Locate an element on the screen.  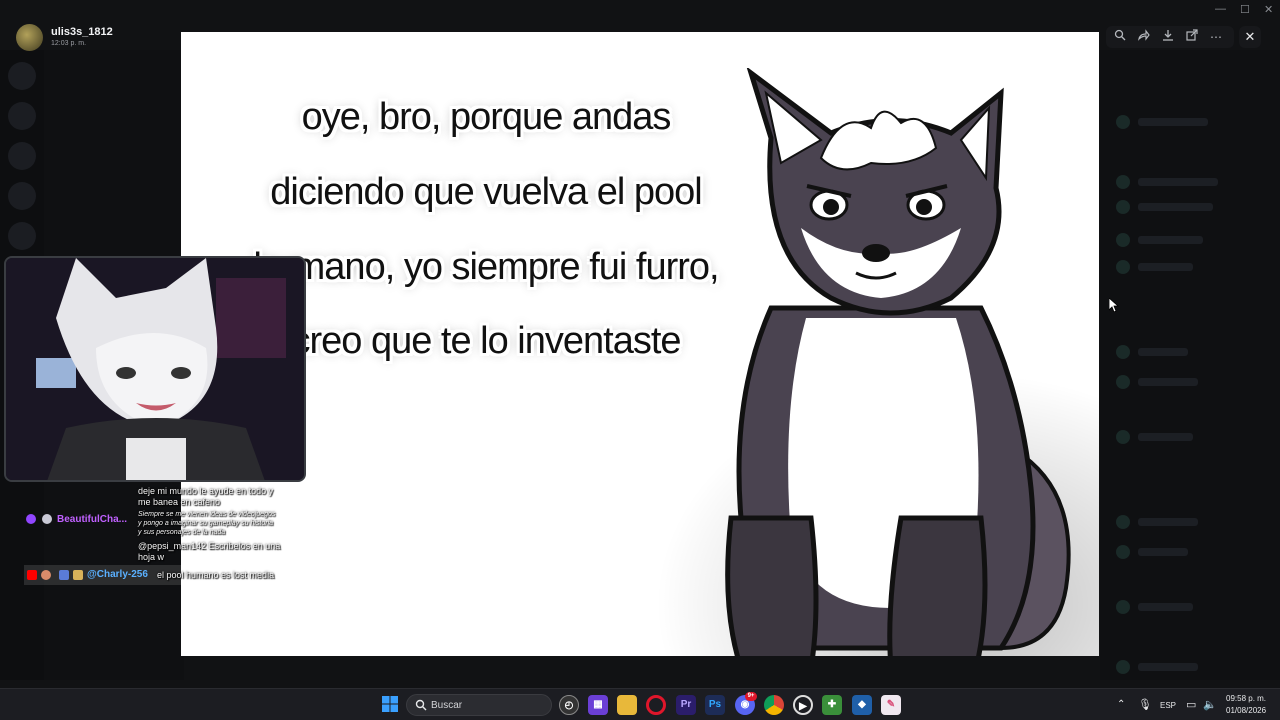
search-placeholder: Buscar is located at coordinates (447, 705).